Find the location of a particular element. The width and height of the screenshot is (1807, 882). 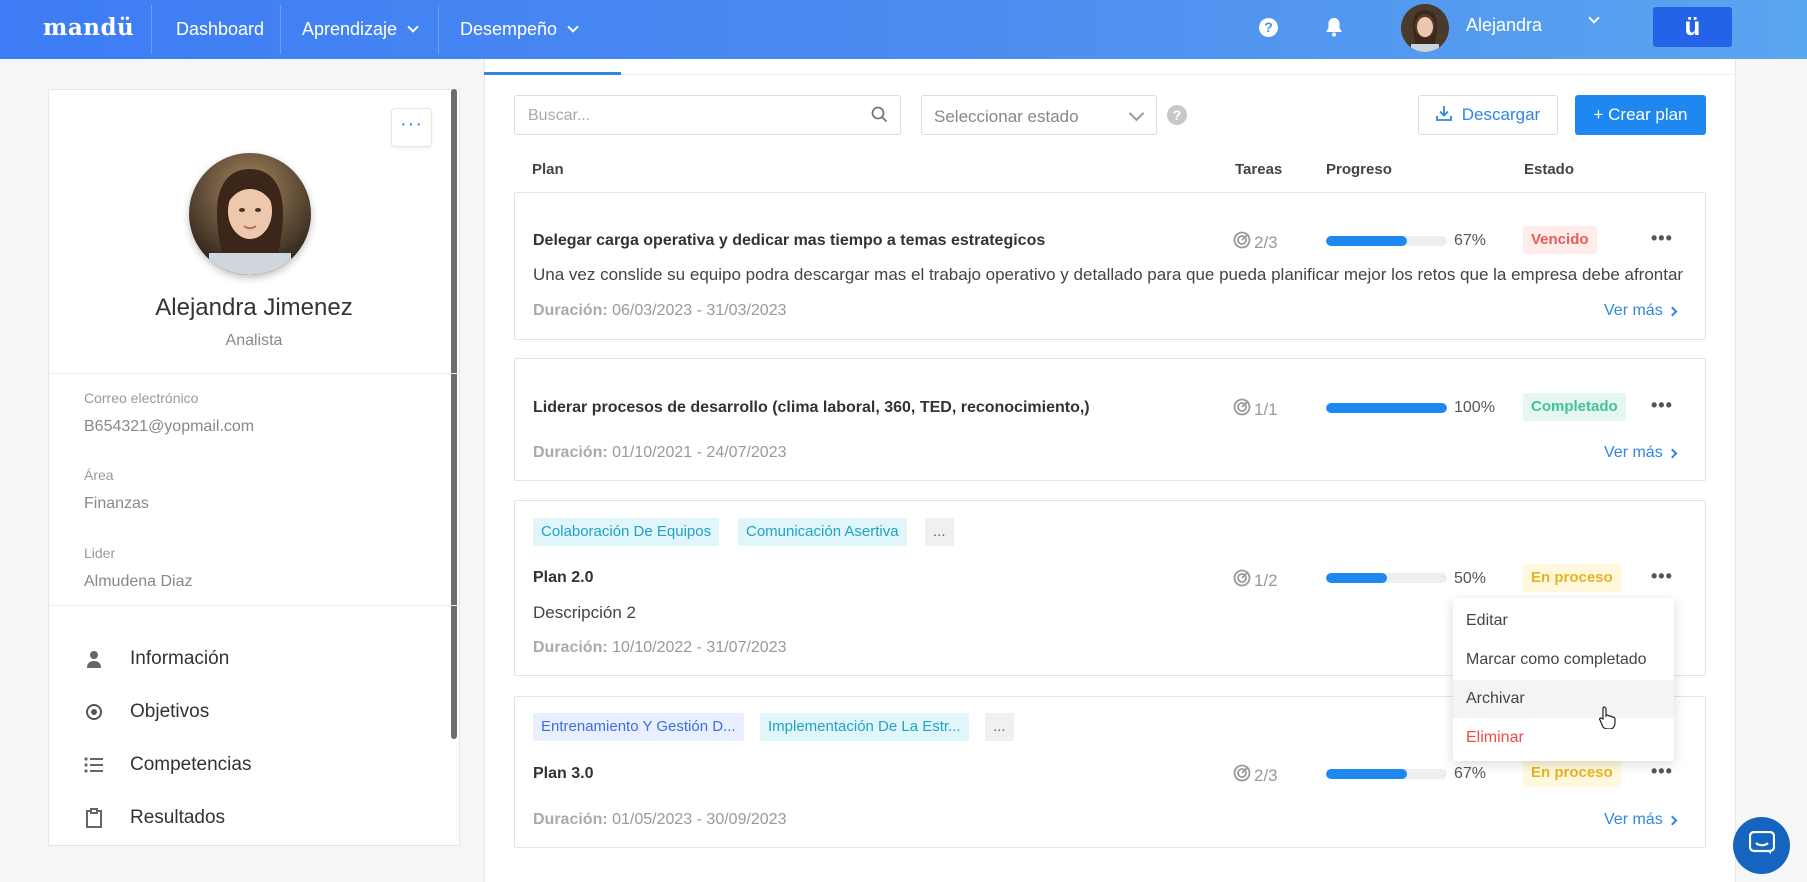

plan-duration: Duración: 10/10/2022 - 31/07/2023 is located at coordinates (660, 648).